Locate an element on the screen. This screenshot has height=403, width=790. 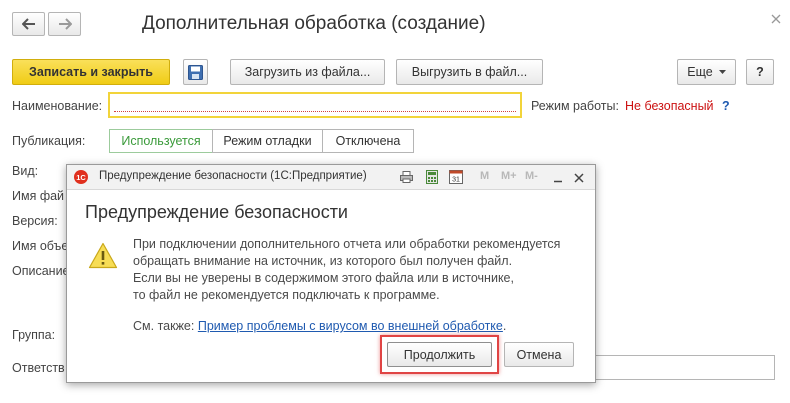
more-label: Еще is located at coordinates (700, 72).